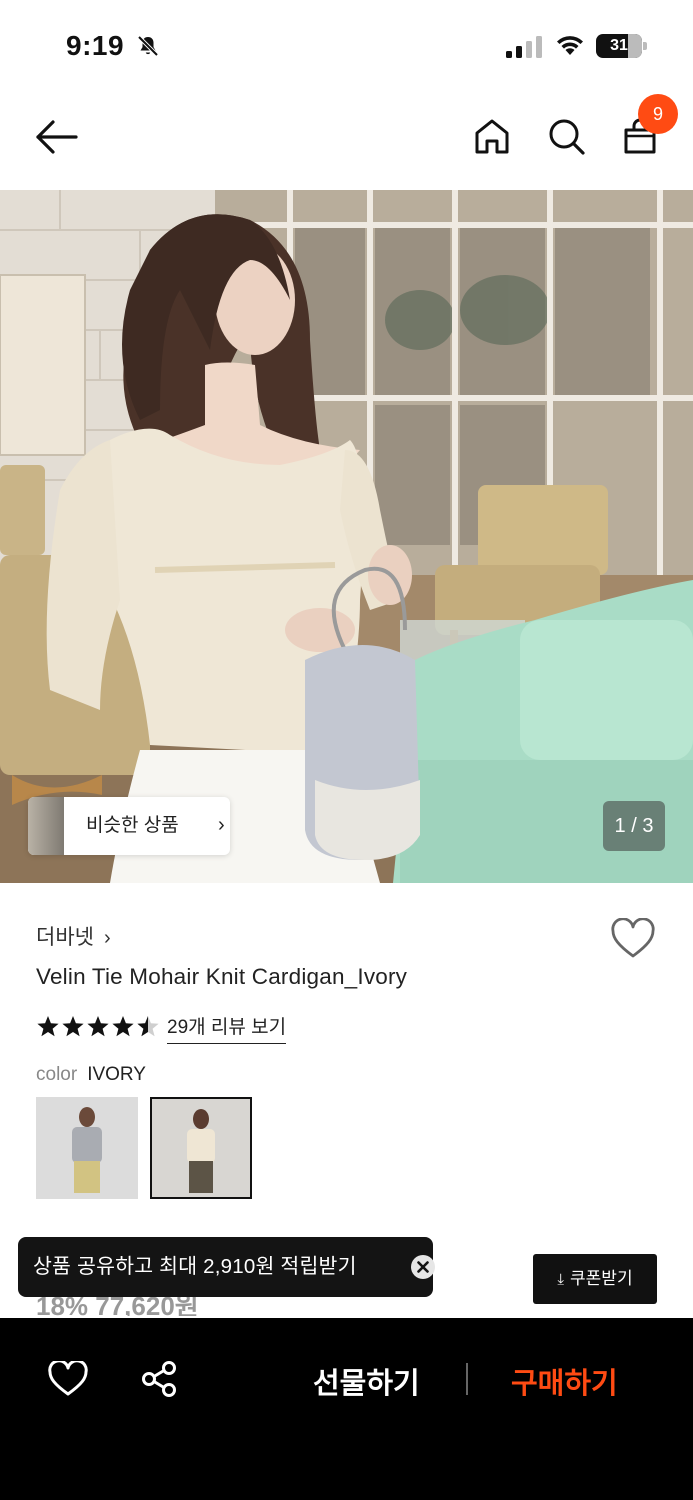 The height and width of the screenshot is (1500, 693). I want to click on status-bar: 9:19 31, so click(346, 46).